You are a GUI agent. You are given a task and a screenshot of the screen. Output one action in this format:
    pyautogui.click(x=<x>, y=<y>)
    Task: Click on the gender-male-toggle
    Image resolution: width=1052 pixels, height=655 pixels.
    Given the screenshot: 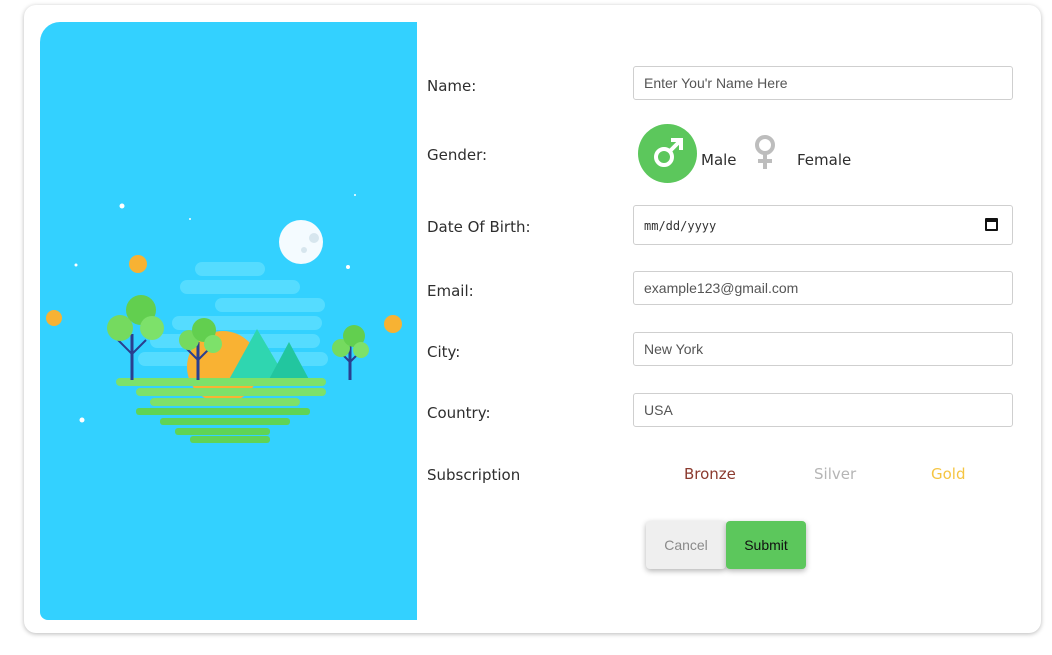 What is the action you would take?
    pyautogui.click(x=667, y=153)
    